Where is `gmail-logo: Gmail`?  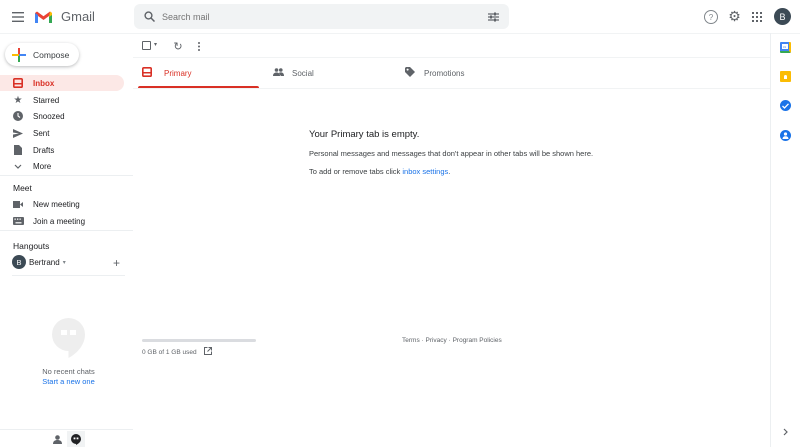 gmail-logo: Gmail is located at coordinates (64, 16).